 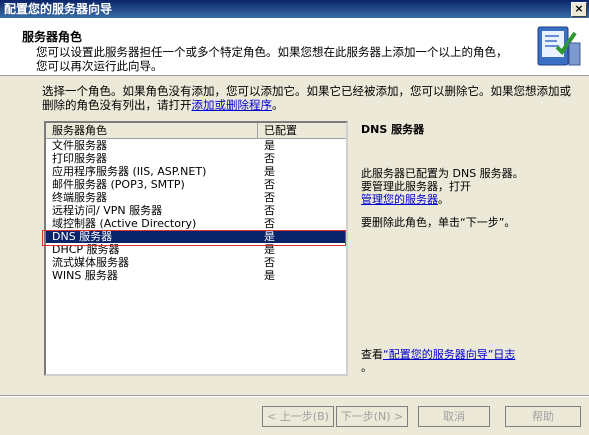 What do you see at coordinates (416, 186) in the screenshot?
I see `detail-line2: 要管理此服务器，打开` at bounding box center [416, 186].